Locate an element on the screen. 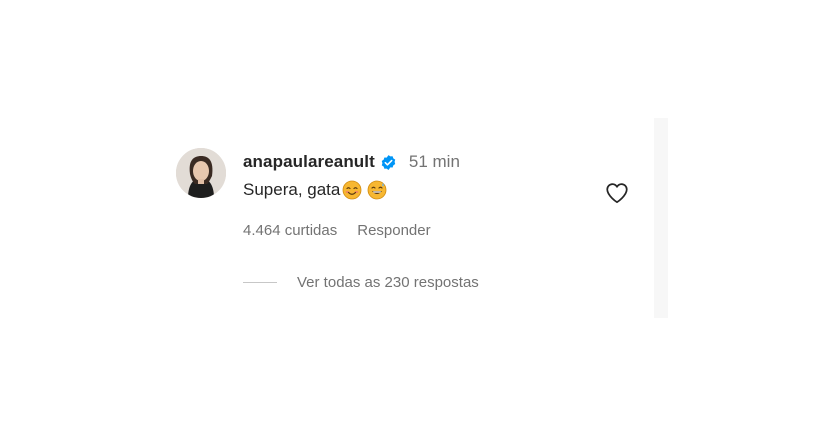  avatar is located at coordinates (201, 173).